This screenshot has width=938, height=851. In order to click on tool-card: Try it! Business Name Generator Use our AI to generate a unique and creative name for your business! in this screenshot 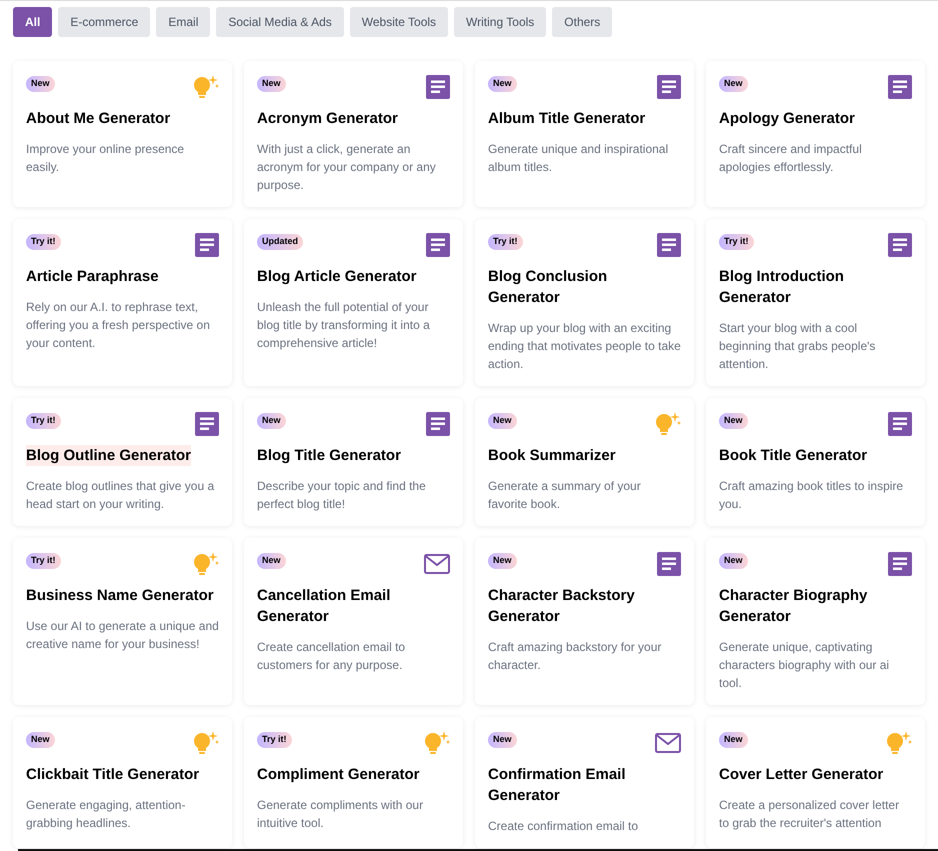, I will do `click(122, 621)`.